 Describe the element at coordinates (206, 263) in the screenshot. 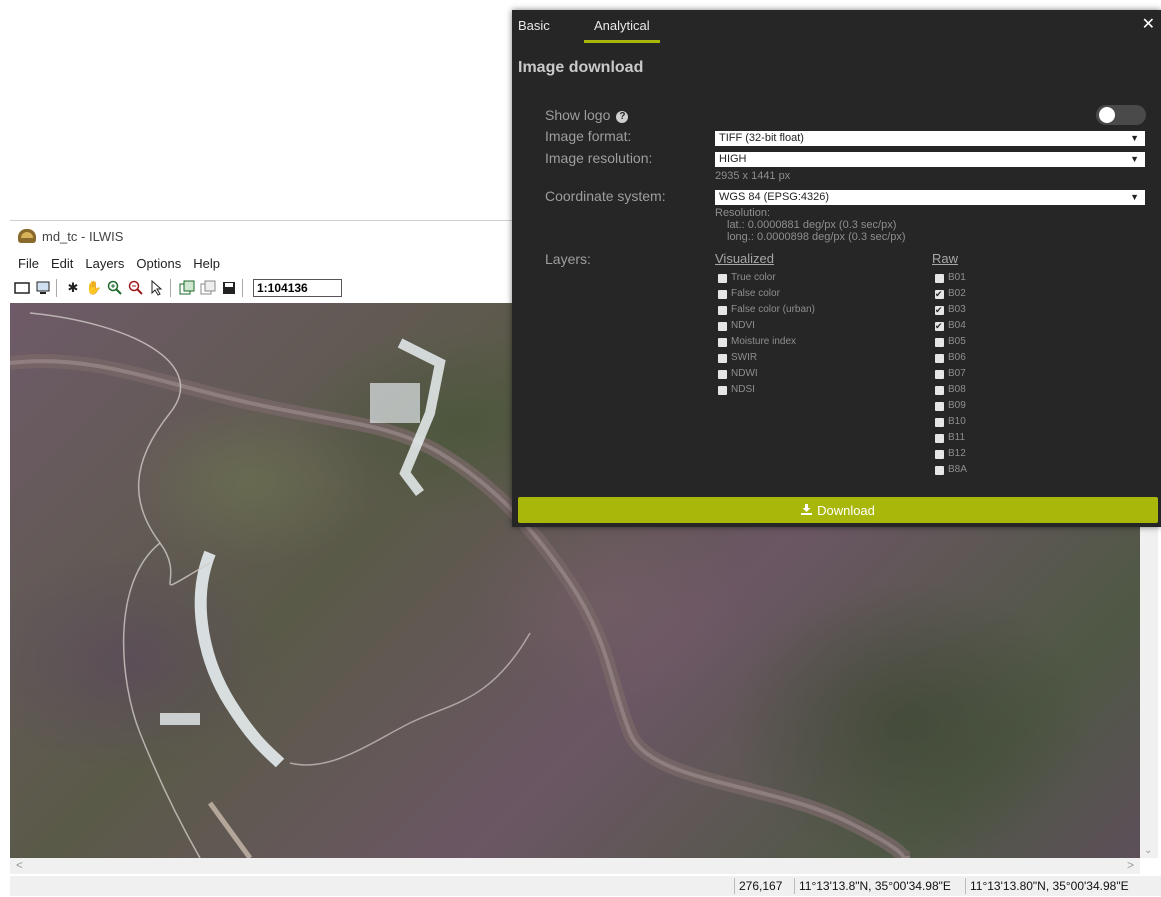

I see `menu-help: Help` at that location.